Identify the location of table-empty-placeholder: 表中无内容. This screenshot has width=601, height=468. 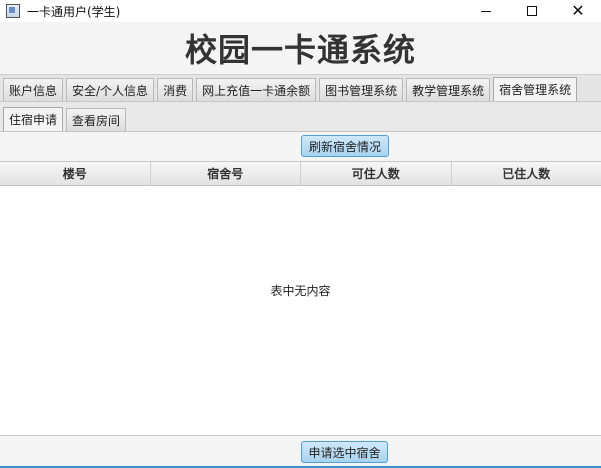
(300, 291).